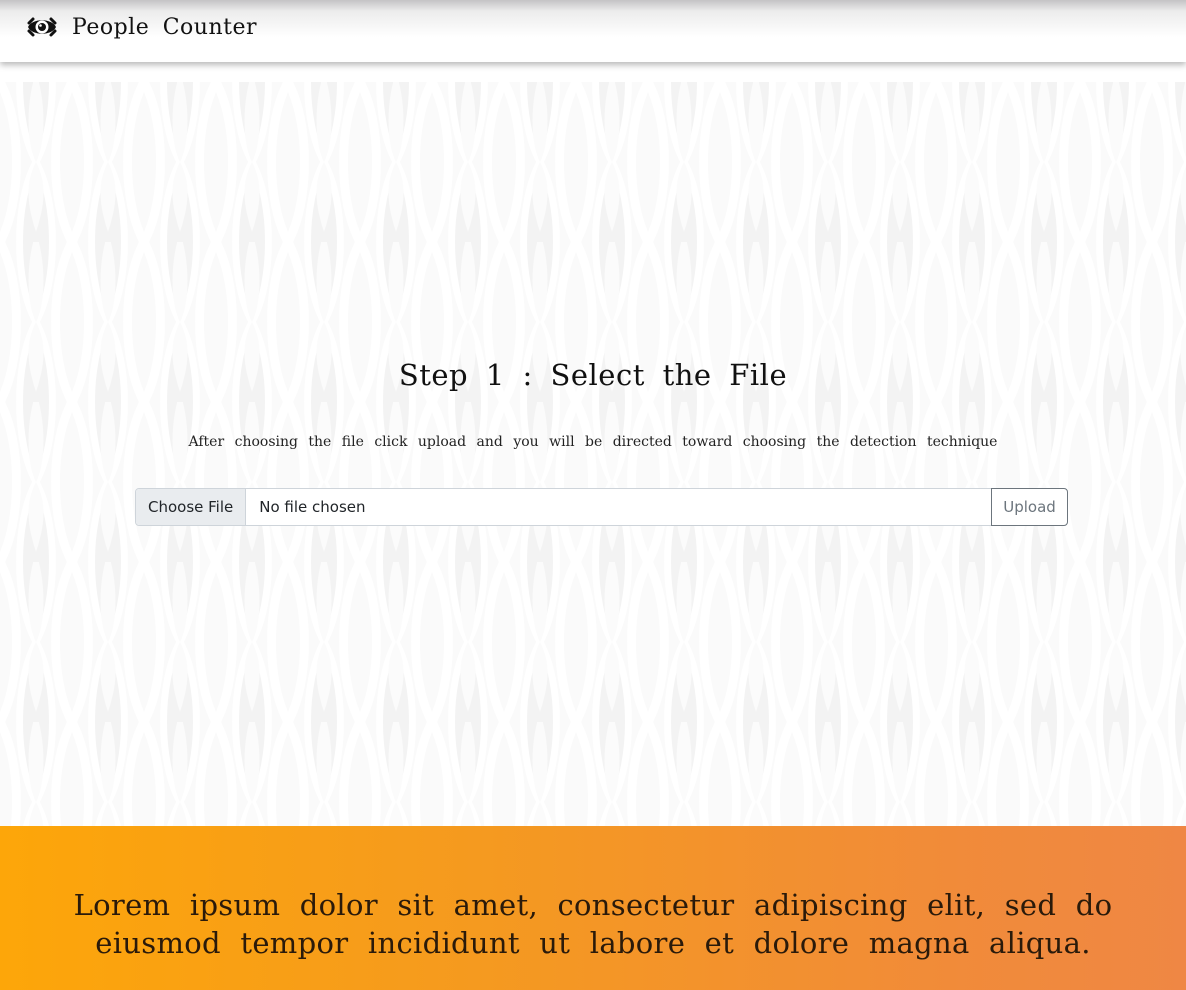  What do you see at coordinates (593, 375) in the screenshot?
I see `step-title: Step 1 : Select the File` at bounding box center [593, 375].